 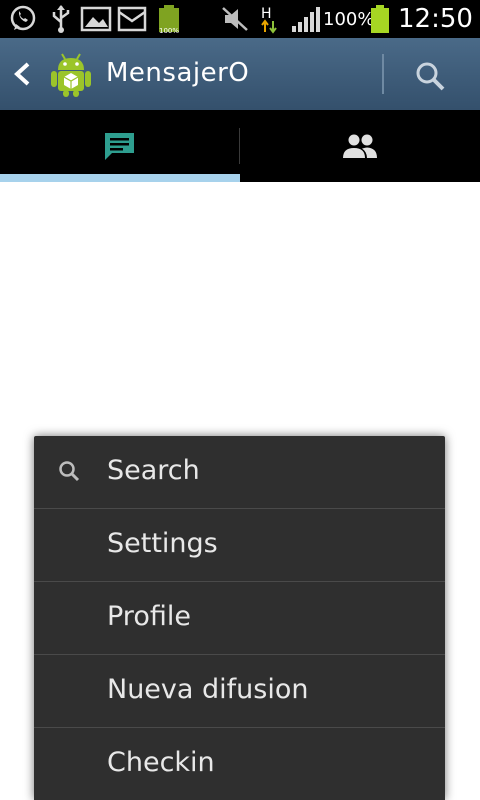 I want to click on battery-percent: 100%, so click(x=349, y=19).